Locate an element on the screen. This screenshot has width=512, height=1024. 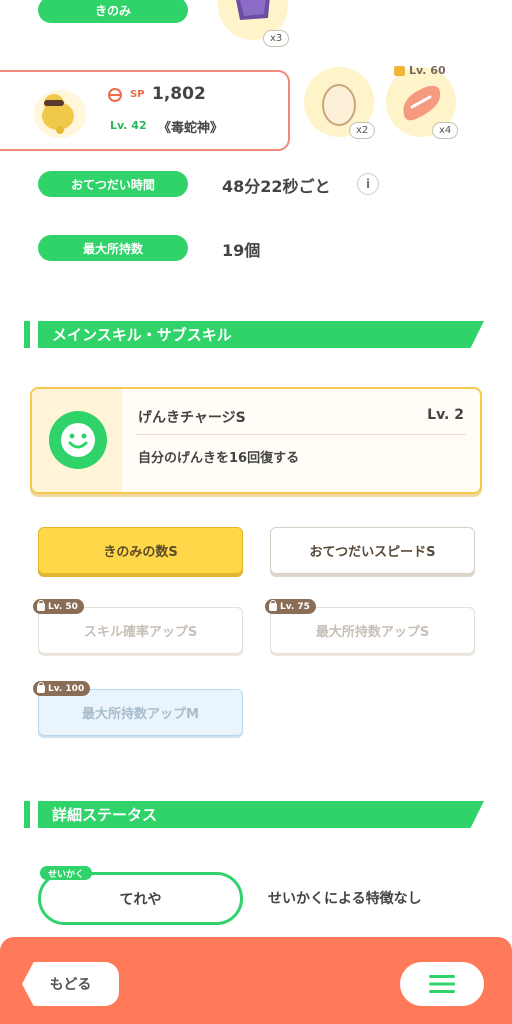
sausage-qty: x4 is located at coordinates (445, 130).